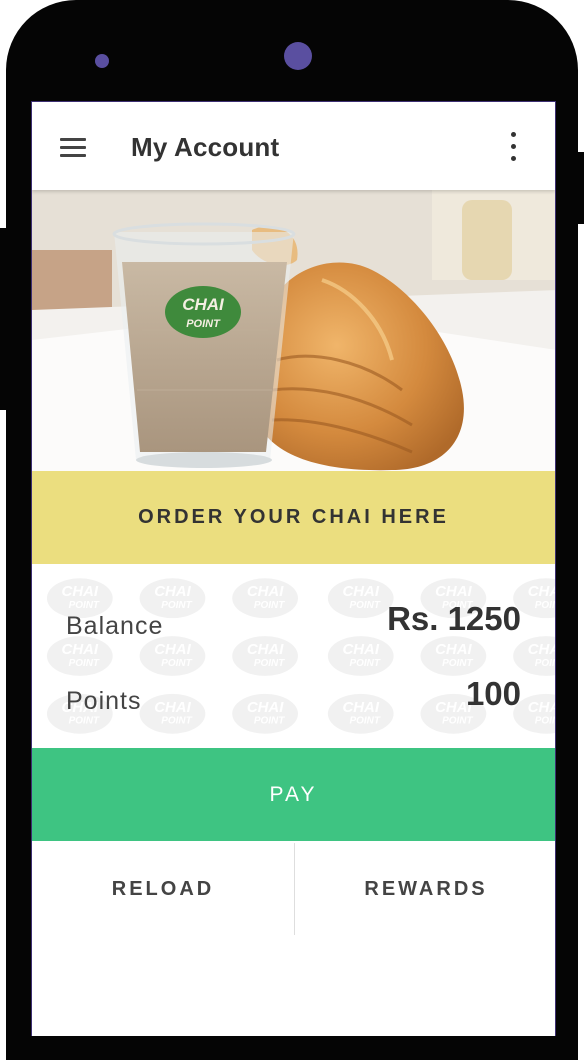  I want to click on front-camera, so click(298, 56).